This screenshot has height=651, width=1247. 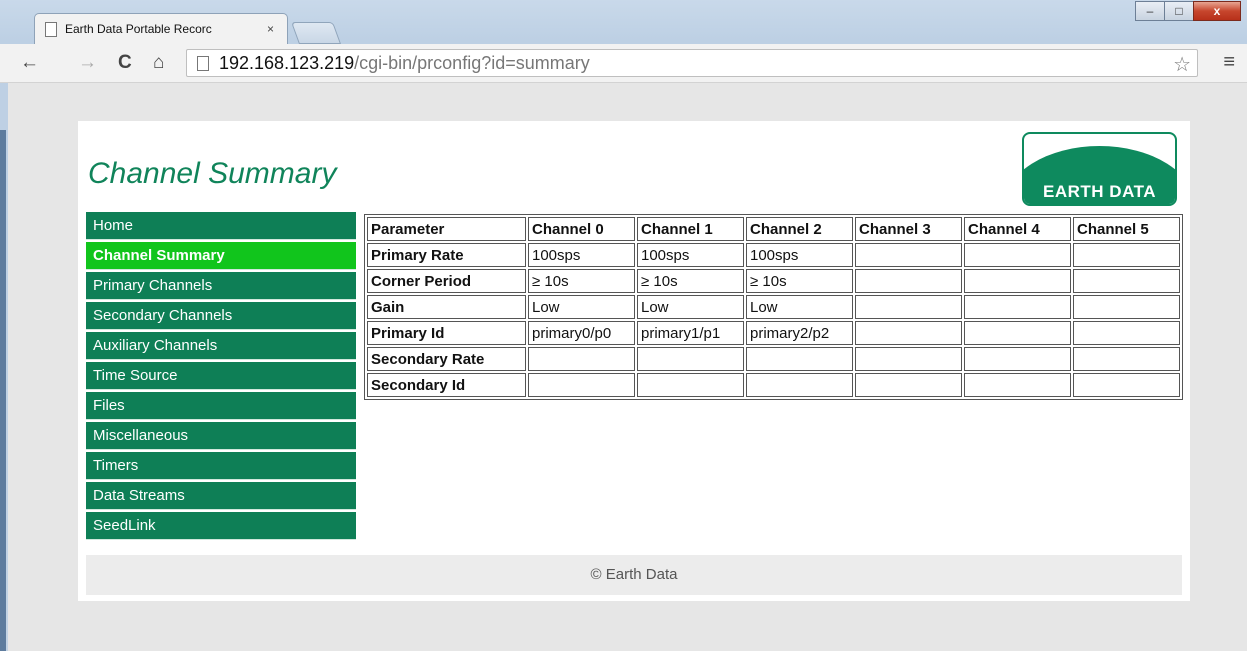 I want to click on logo-text: EARTH DATA, so click(x=1099, y=191).